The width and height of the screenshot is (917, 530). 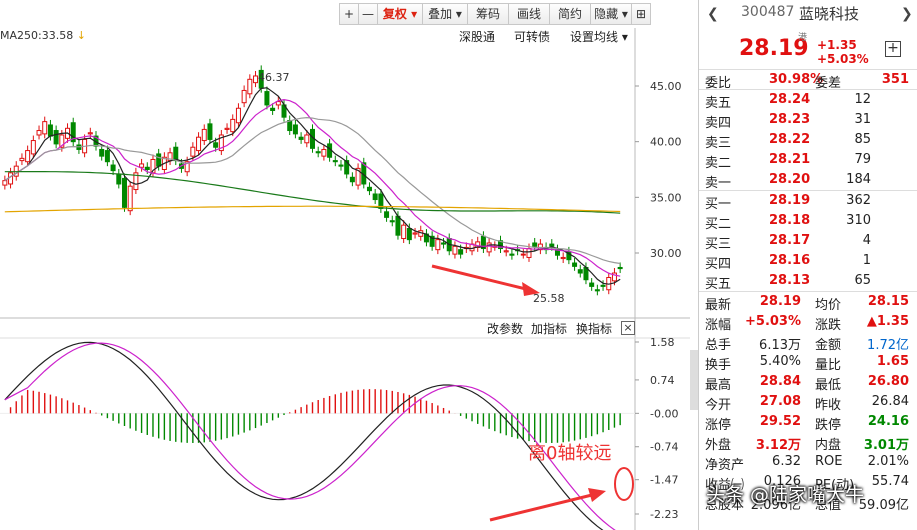 I want to click on low-price-label: 25.58, so click(x=549, y=298).